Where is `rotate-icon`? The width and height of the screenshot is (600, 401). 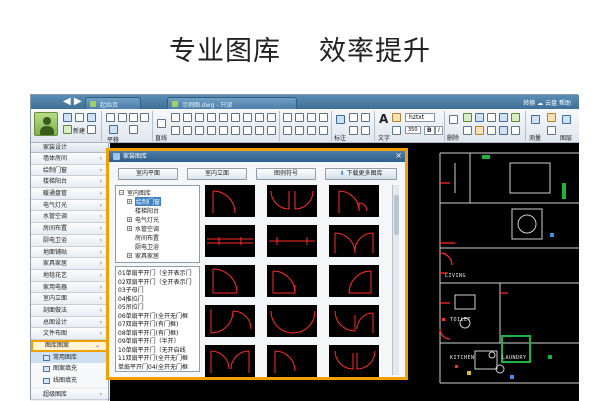 rotate-icon is located at coordinates (235, 130).